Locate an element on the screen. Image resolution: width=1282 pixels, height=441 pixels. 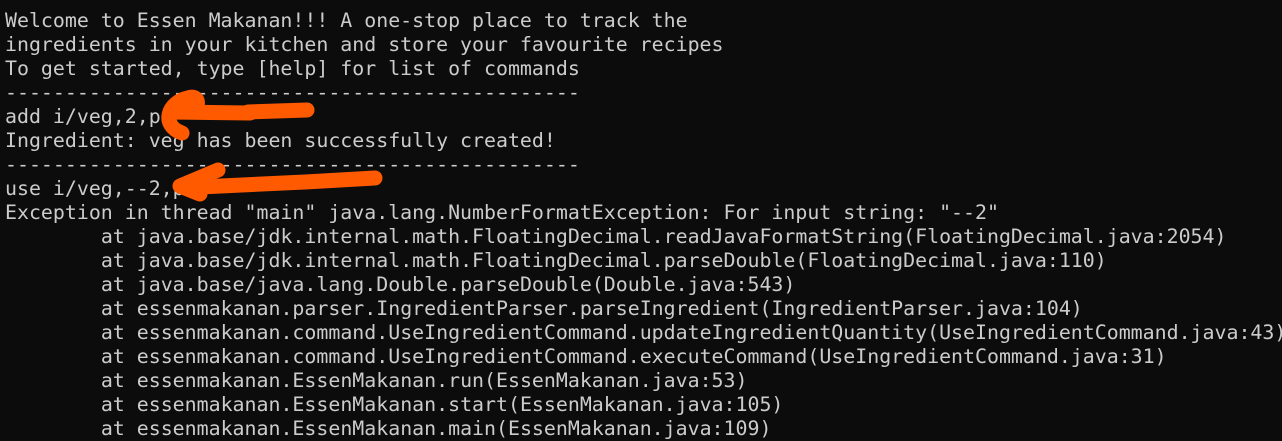
annotation-layer is located at coordinates (272, 145).